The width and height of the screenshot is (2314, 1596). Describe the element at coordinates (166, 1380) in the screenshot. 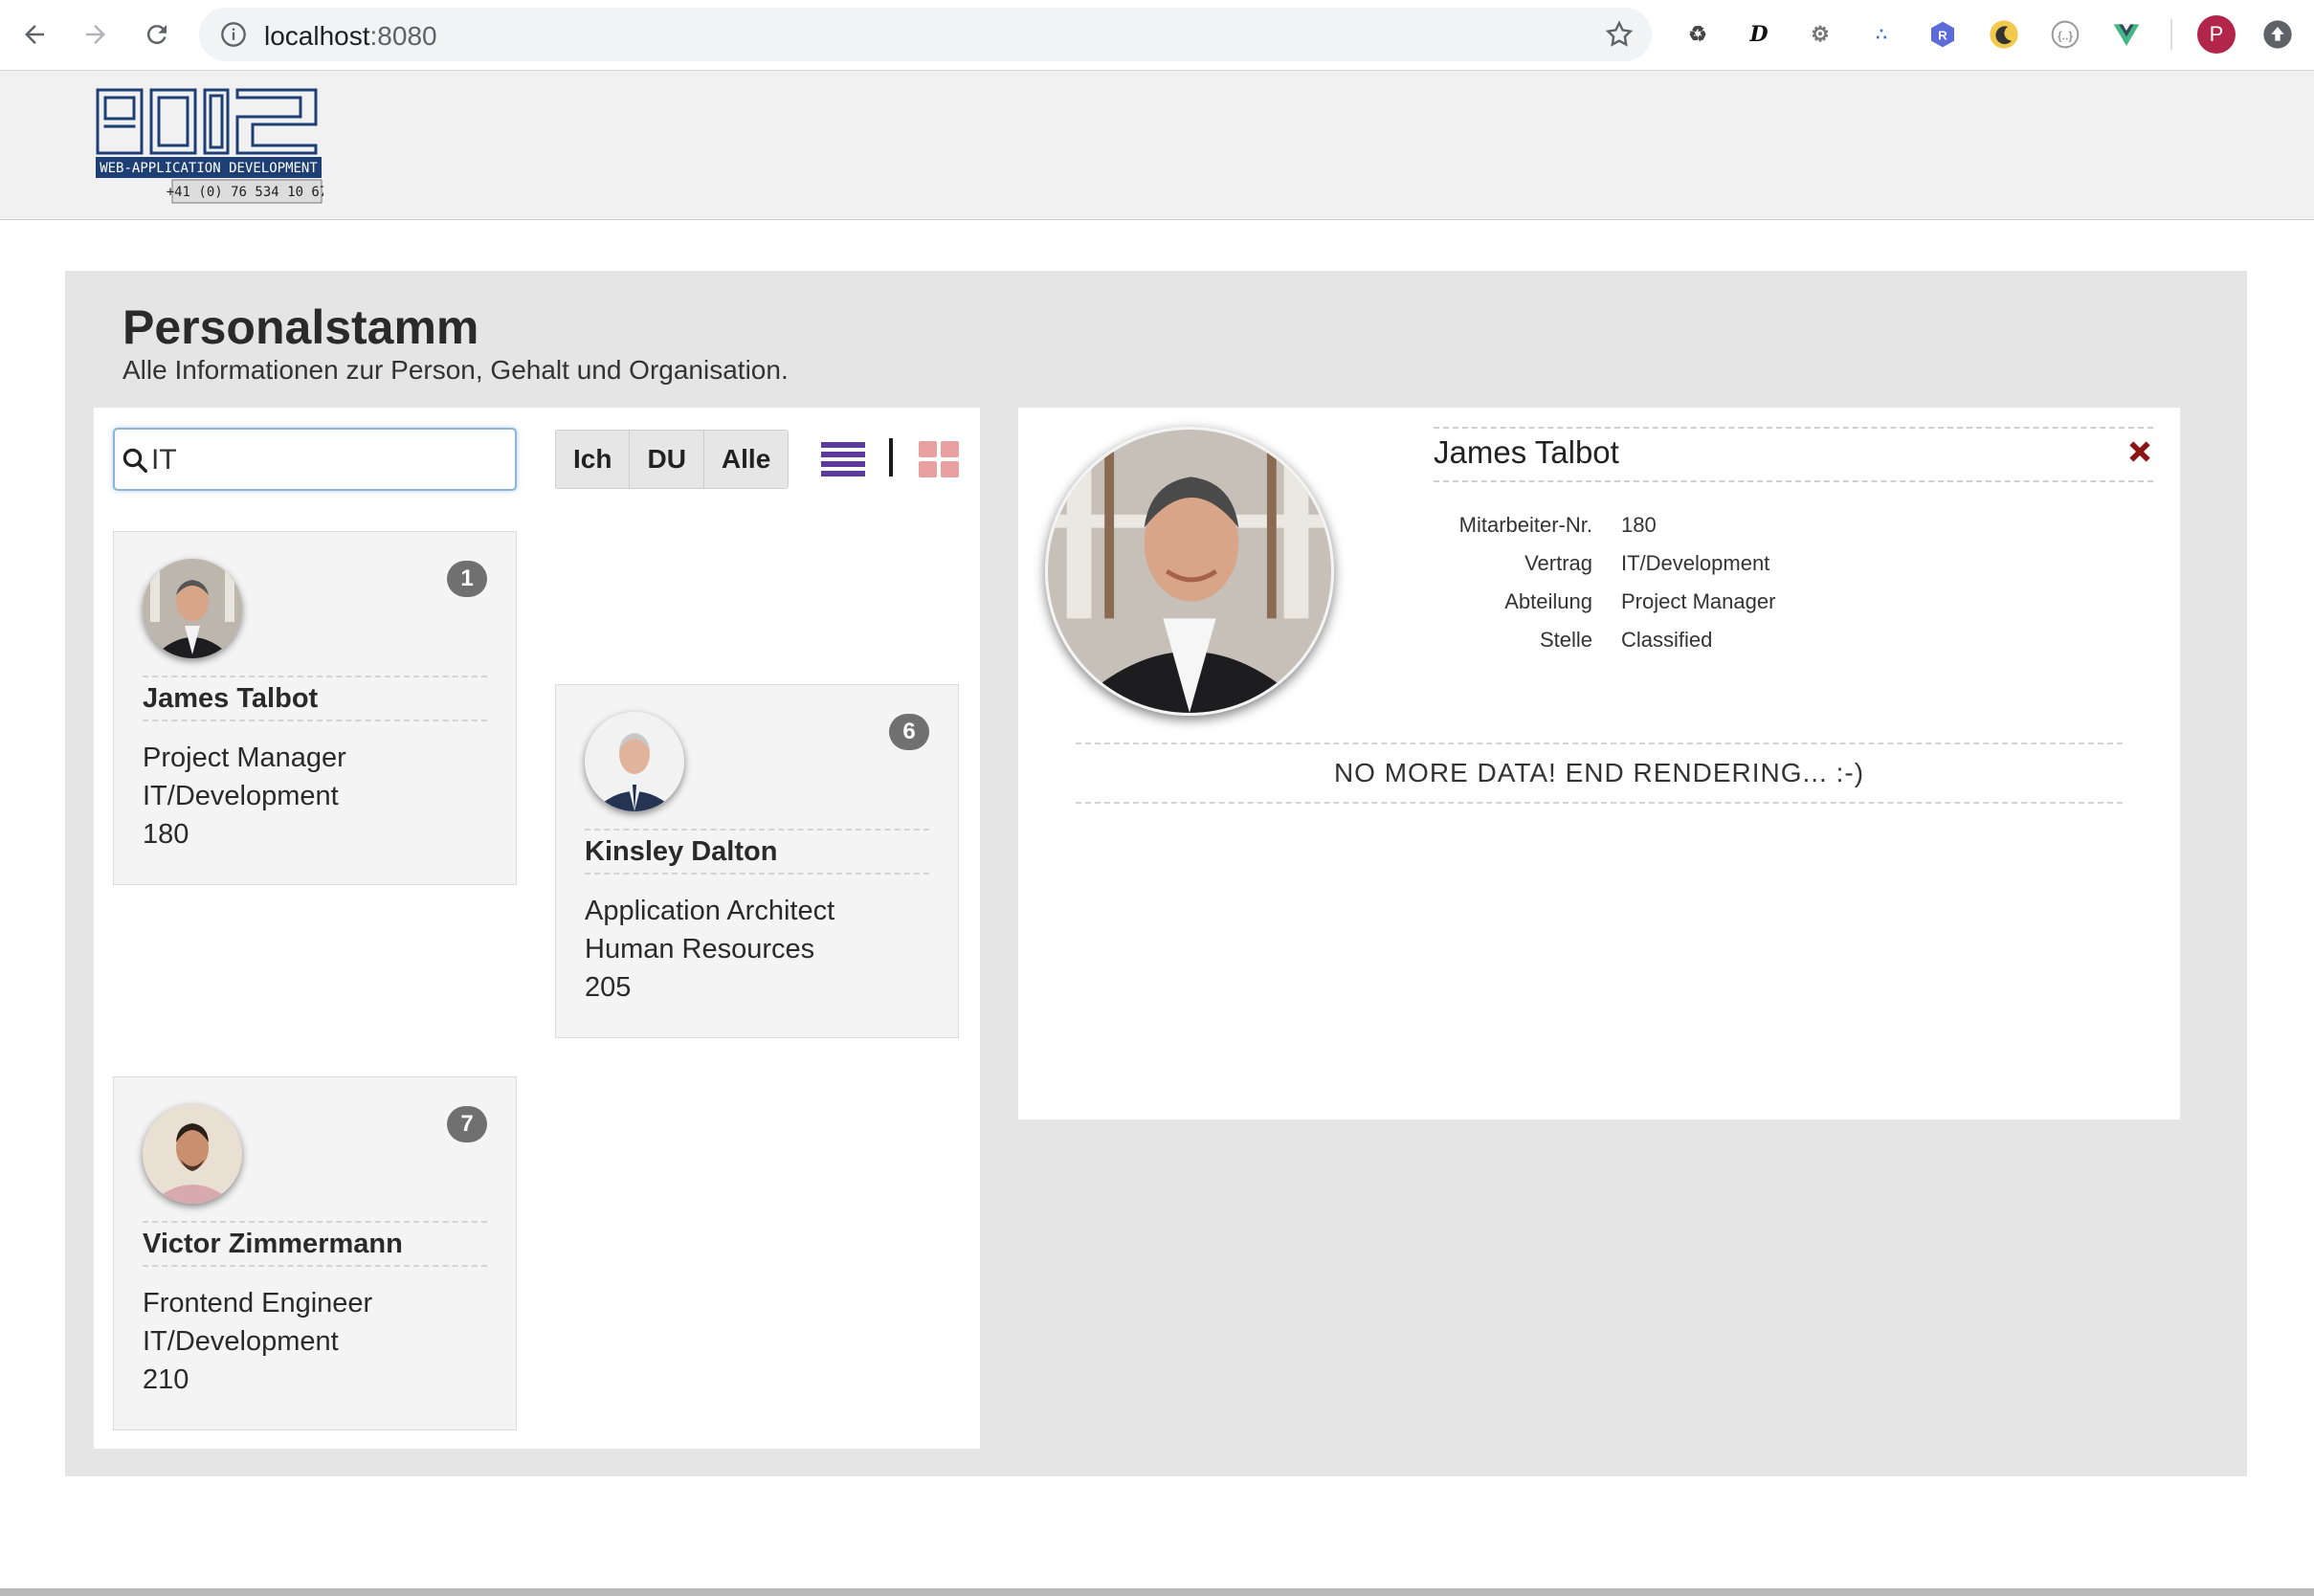

I see `employee-number: 210` at that location.